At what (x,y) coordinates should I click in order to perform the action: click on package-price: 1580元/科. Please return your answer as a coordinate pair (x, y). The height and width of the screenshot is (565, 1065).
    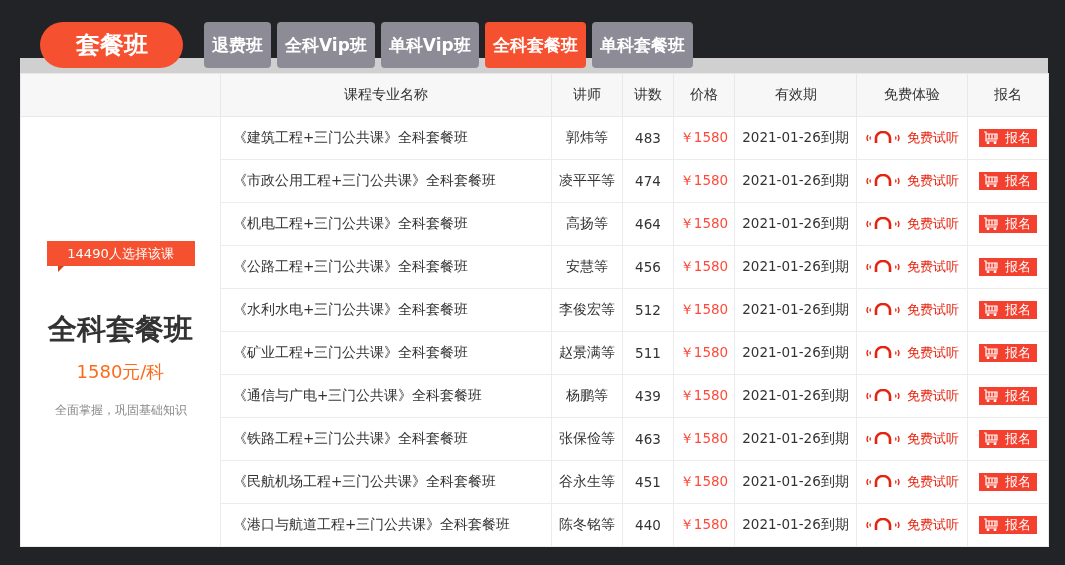
    Looking at the image, I should click on (120, 372).